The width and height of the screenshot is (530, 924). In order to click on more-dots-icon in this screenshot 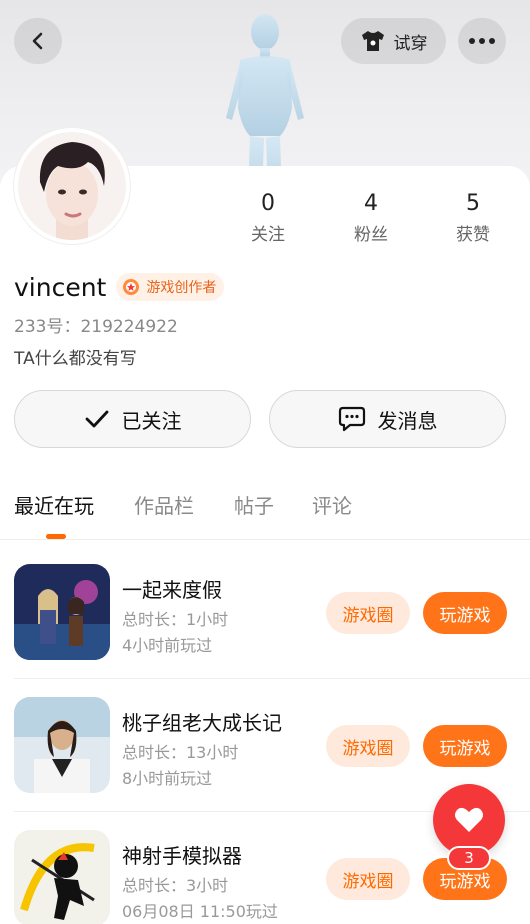, I will do `click(482, 41)`.